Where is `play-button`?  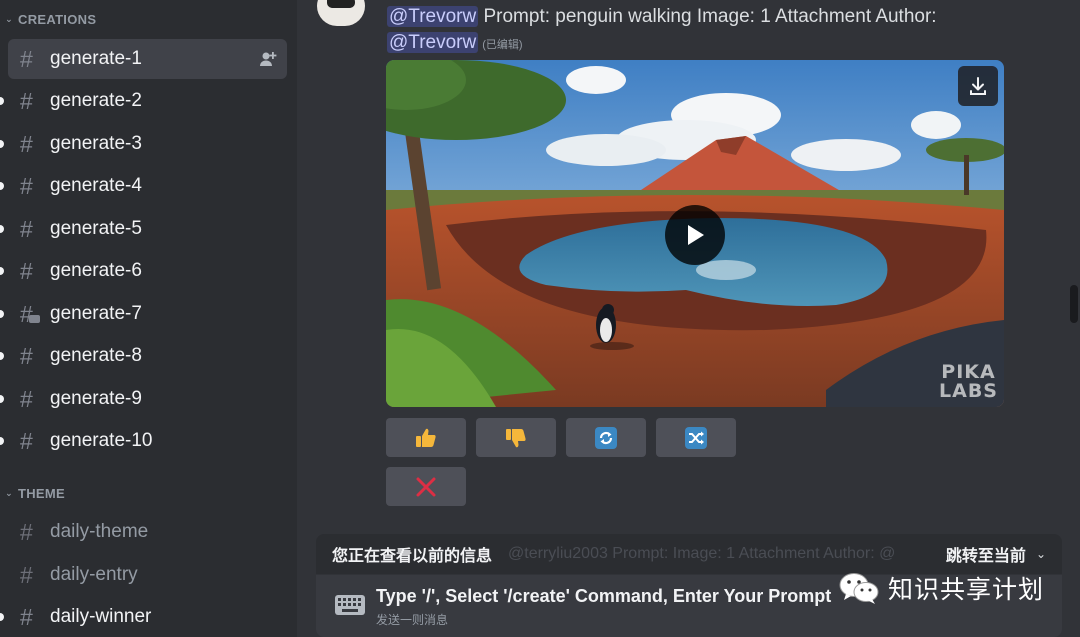 play-button is located at coordinates (695, 235).